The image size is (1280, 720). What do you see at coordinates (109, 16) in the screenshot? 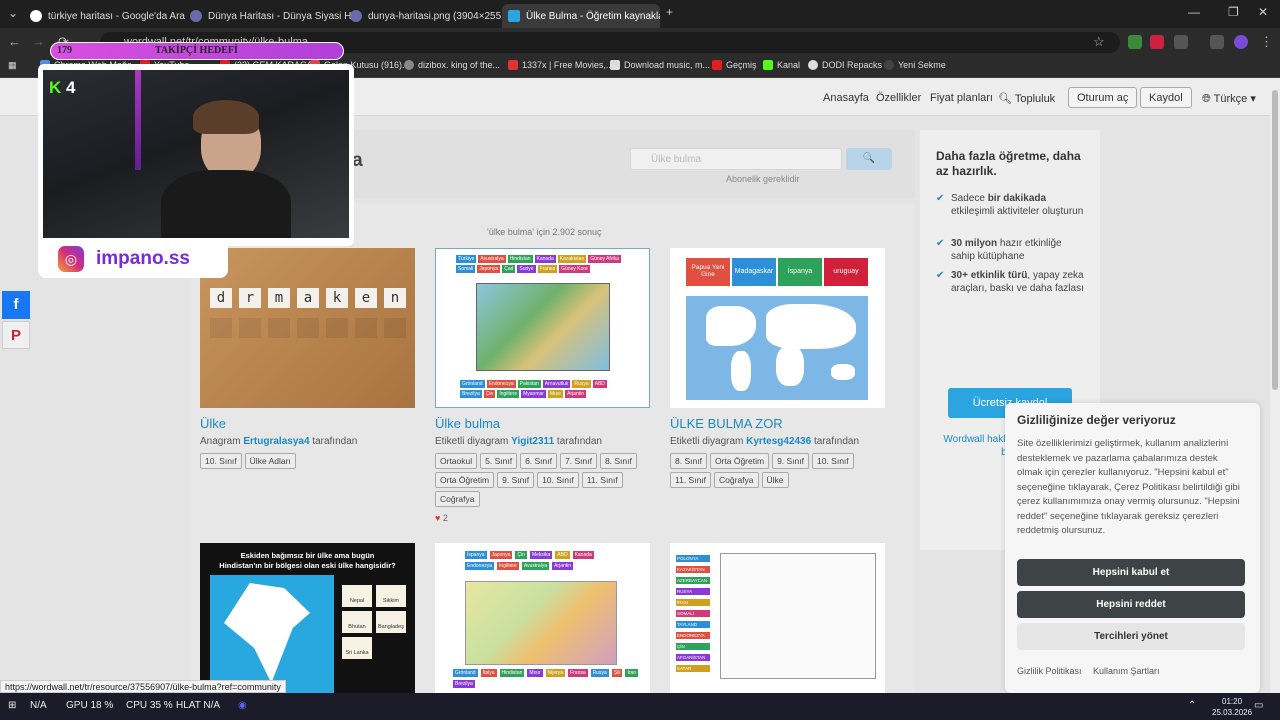
I see `tab-google: türkiye haritası - Google'da Ara✕` at bounding box center [109, 16].